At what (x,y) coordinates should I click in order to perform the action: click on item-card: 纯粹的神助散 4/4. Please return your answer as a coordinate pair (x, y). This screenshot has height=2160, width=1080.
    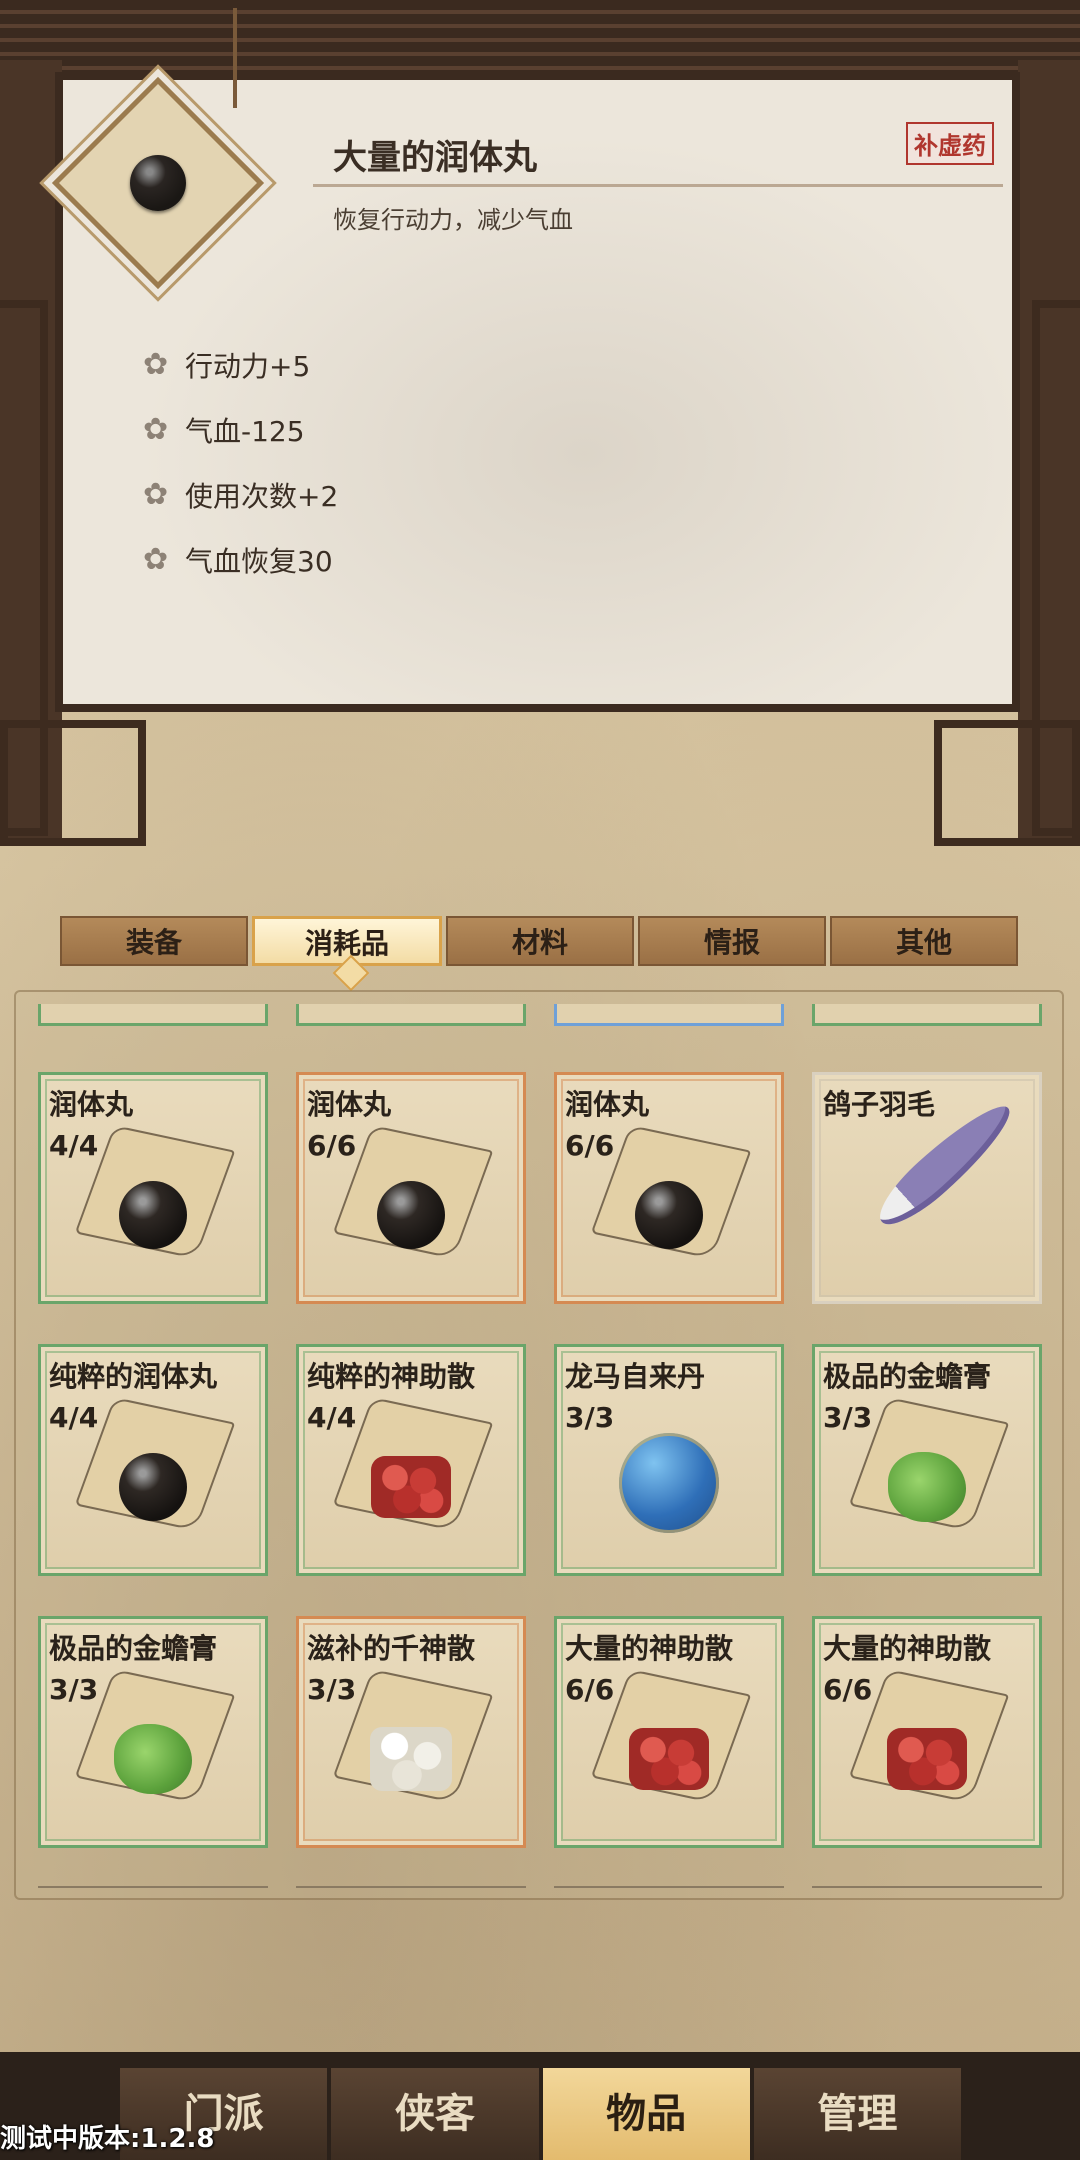
    Looking at the image, I should click on (411, 1460).